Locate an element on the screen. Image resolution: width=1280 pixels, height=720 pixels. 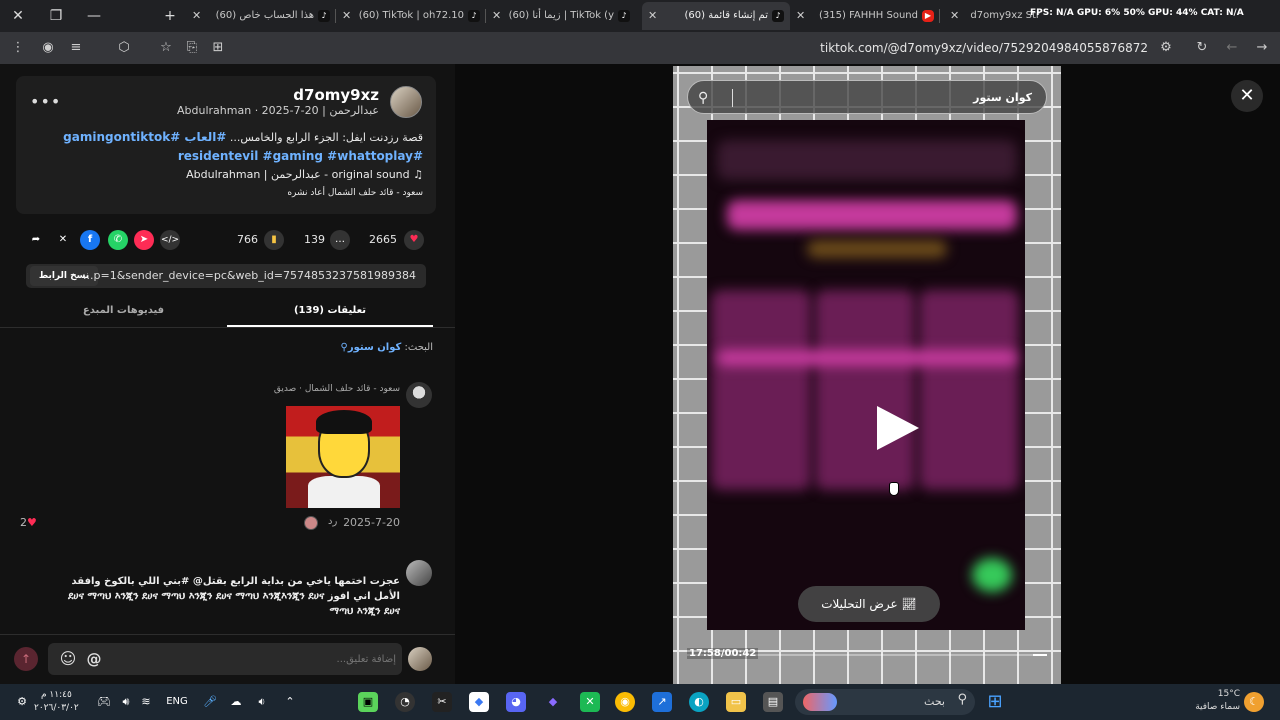
author-username: d7omy9xz is located at coordinates (336, 95).